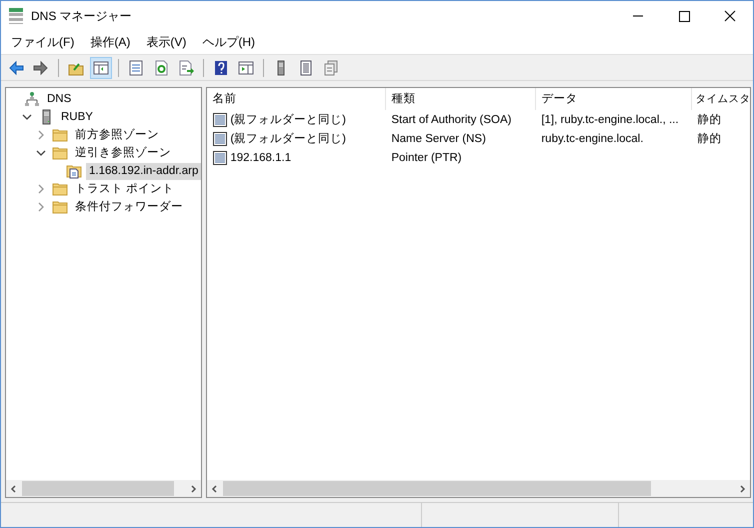 The image size is (754, 528). Describe the element at coordinates (261, 158) in the screenshot. I see `table-cell: 192.168.1.1` at that location.